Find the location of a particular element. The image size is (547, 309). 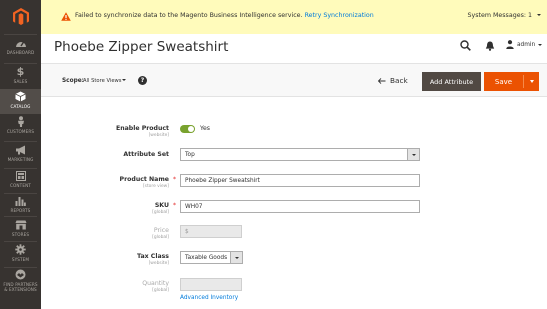

retry-sync-link: Retry Synchronization is located at coordinates (339, 15).